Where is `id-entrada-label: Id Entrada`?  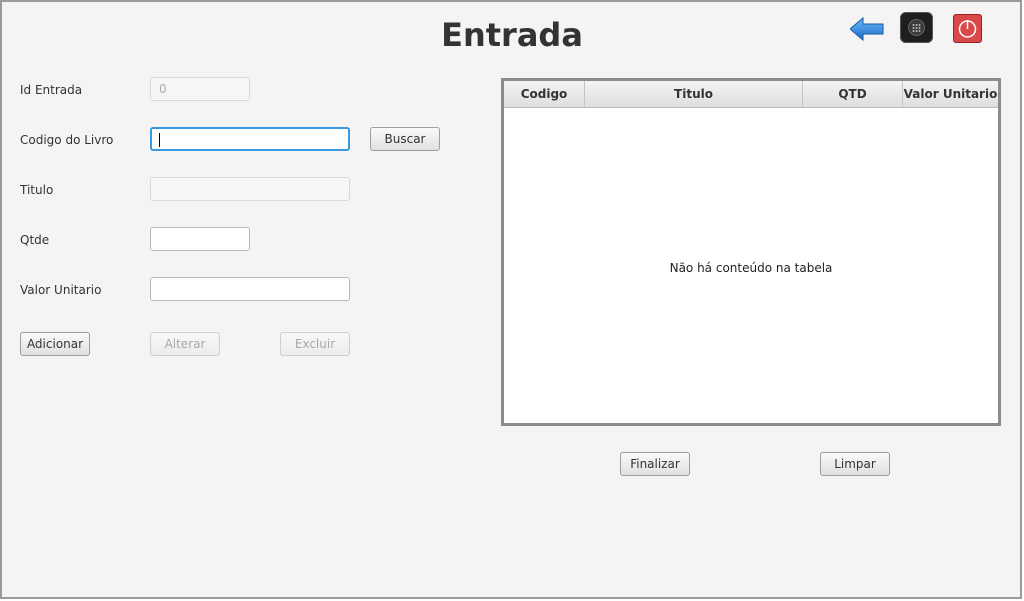
id-entrada-label: Id Entrada is located at coordinates (51, 90).